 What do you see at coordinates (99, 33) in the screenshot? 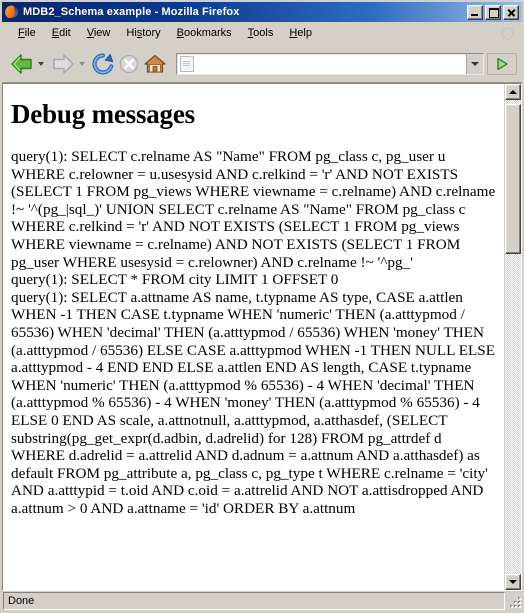
I see `menu-item-view: View` at bounding box center [99, 33].